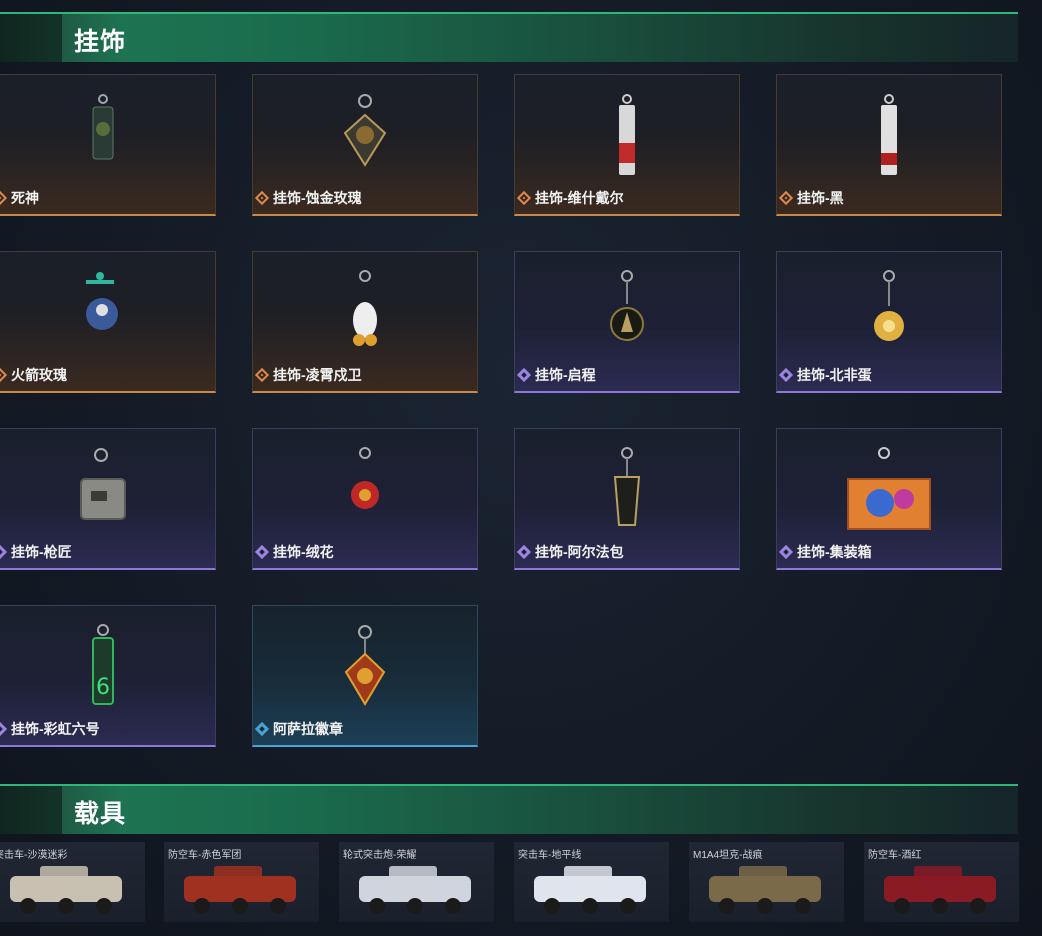 The image size is (1042, 936). I want to click on vehicles-section-header: 载具, so click(509, 809).